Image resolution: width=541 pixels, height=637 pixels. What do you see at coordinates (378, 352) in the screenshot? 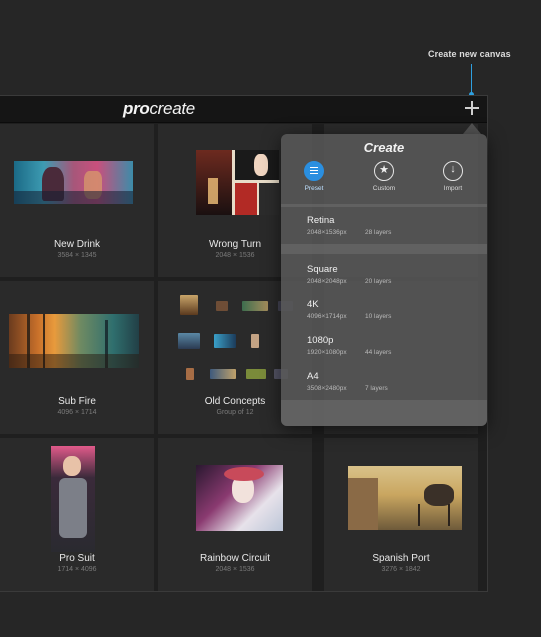
I see `preset-layers: 44 layers` at bounding box center [378, 352].